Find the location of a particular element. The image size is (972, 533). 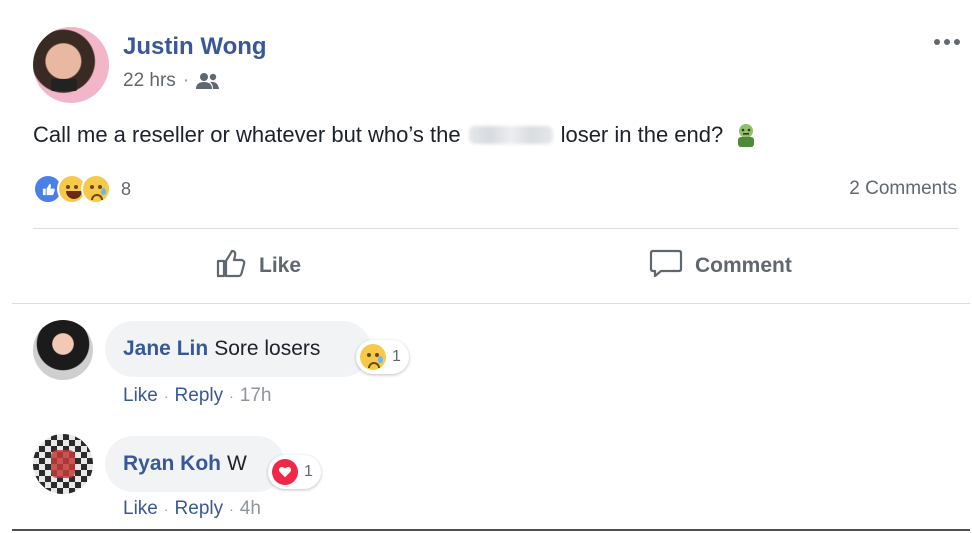

zombie-emoji-icon is located at coordinates (746, 135).